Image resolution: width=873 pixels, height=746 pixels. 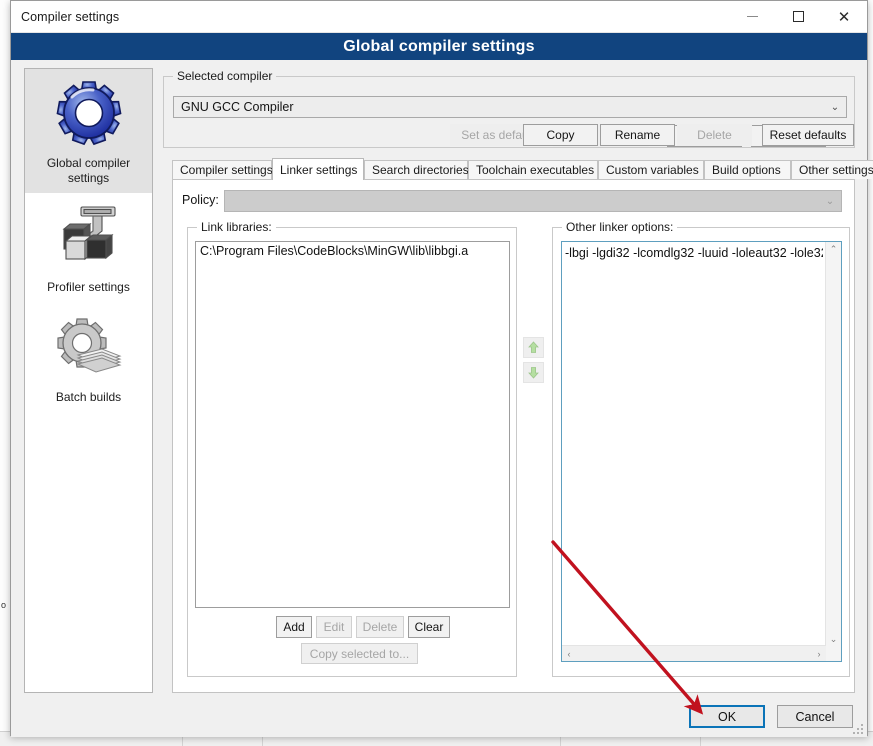 I want to click on rename-button-alt: Rename, so click(x=637, y=135).